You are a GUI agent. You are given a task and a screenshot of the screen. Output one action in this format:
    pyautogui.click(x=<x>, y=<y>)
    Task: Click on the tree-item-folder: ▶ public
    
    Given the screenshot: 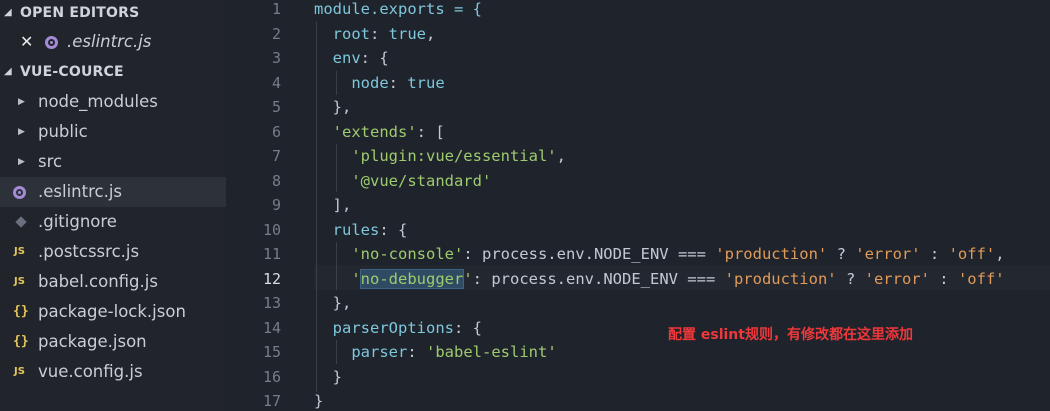 What is the action you would take?
    pyautogui.click(x=113, y=132)
    